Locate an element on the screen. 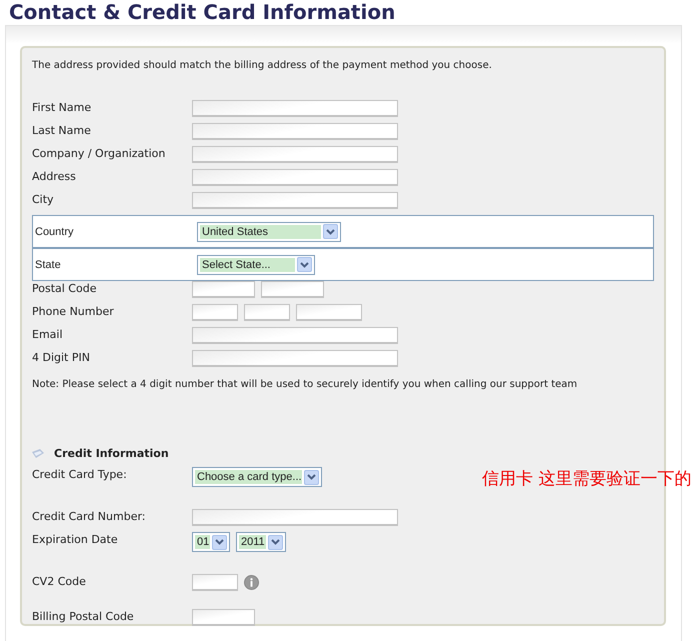 This screenshot has width=692, height=641. info-icon is located at coordinates (251, 582).